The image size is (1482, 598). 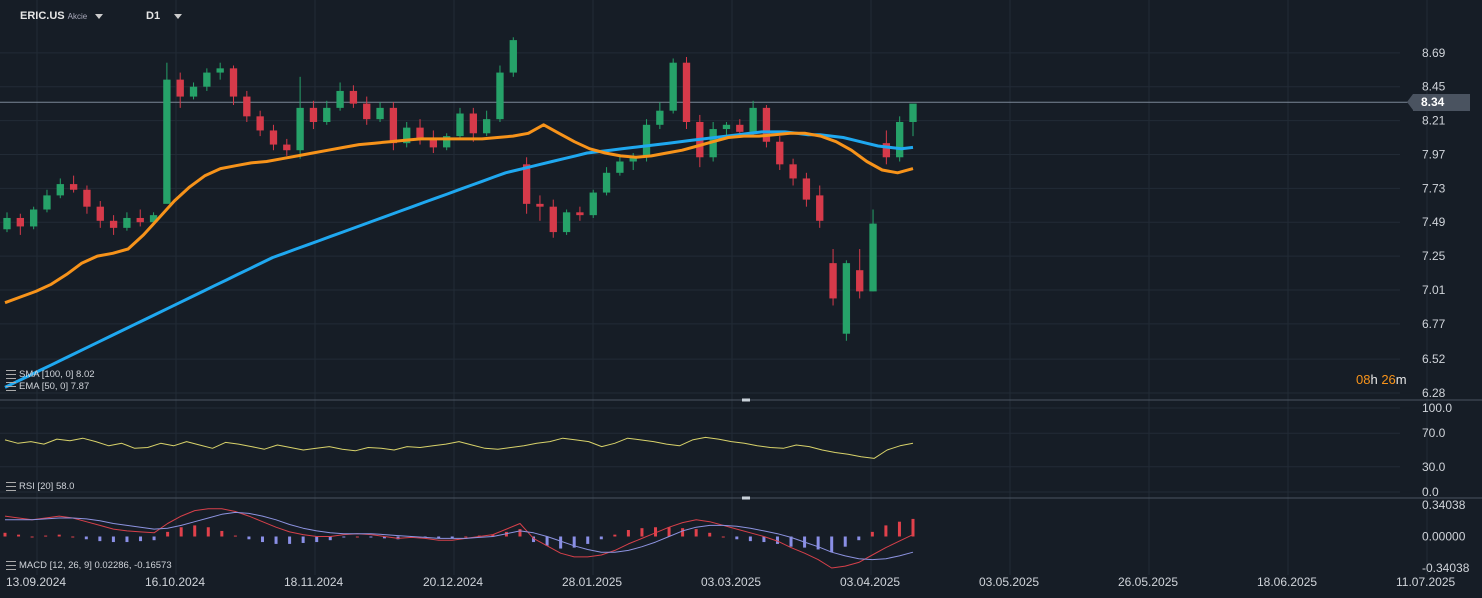 What do you see at coordinates (1434, 324) in the screenshot?
I see `price-tick-label: 6.77` at bounding box center [1434, 324].